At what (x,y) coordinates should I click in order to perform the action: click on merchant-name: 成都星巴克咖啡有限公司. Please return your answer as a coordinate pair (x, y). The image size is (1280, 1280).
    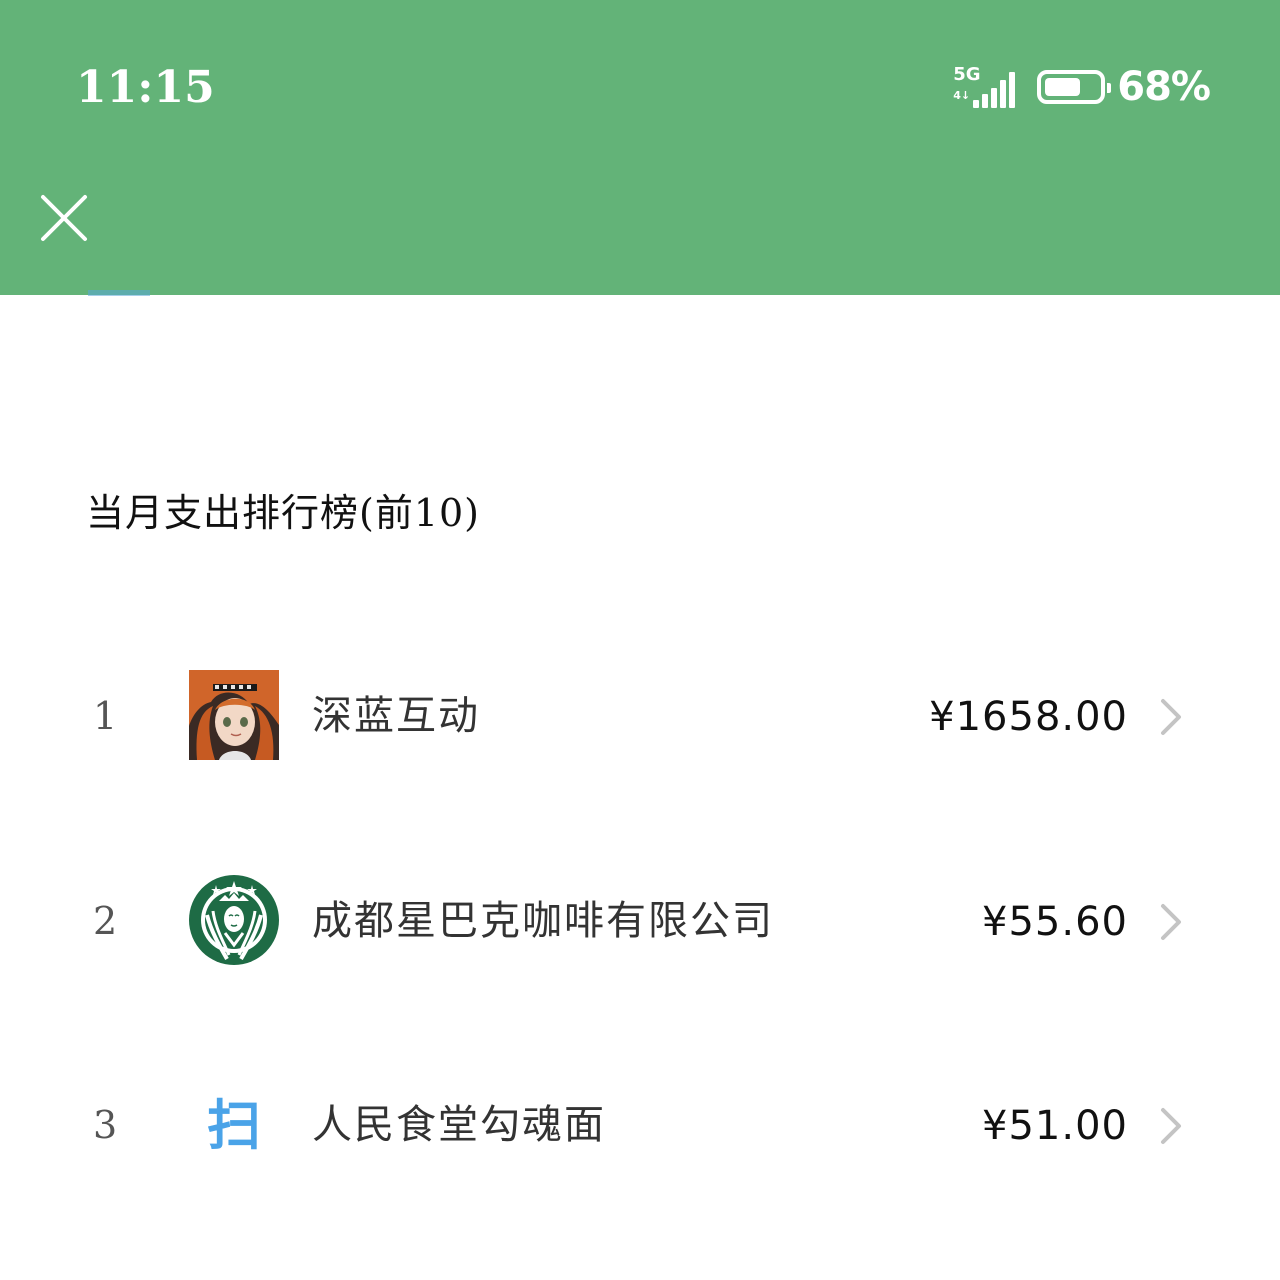
    Looking at the image, I should click on (543, 921).